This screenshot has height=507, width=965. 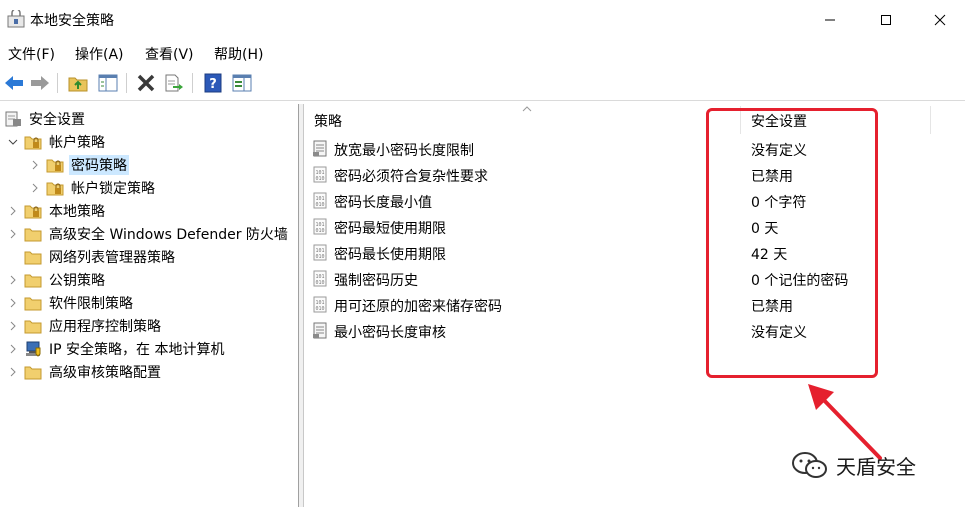 I want to click on minimize-icon, so click(x=830, y=20).